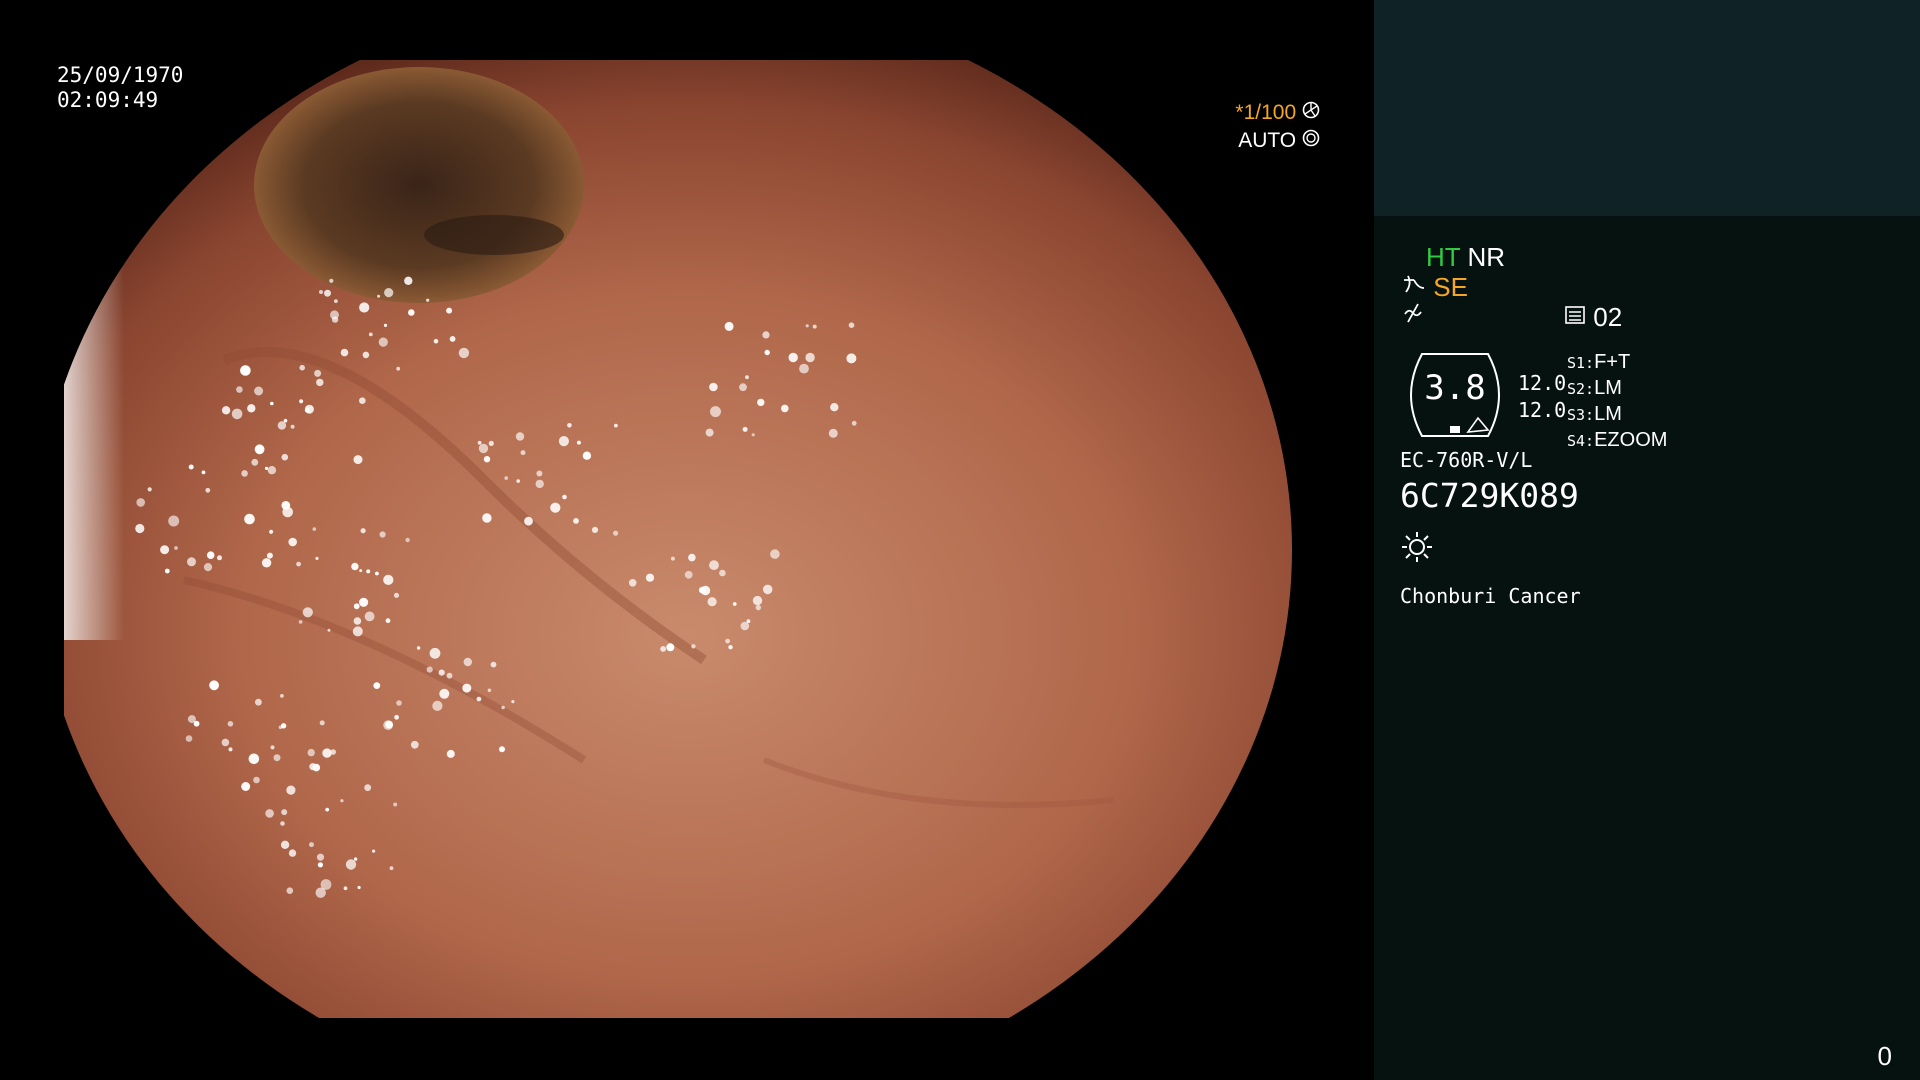 This screenshot has height=1080, width=1920. I want to click on switch-key: S4:, so click(1581, 441).